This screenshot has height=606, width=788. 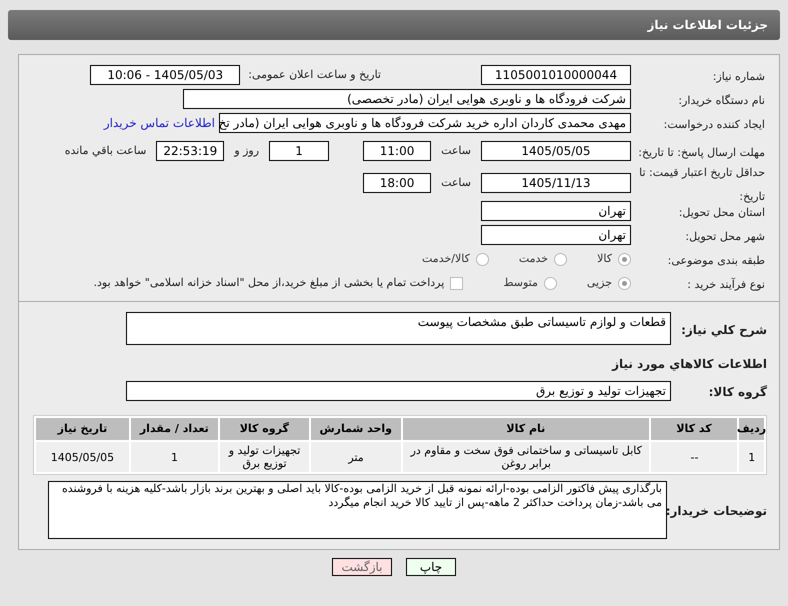 I want to click on column-header: تاریخ نیاز, so click(x=82, y=429).